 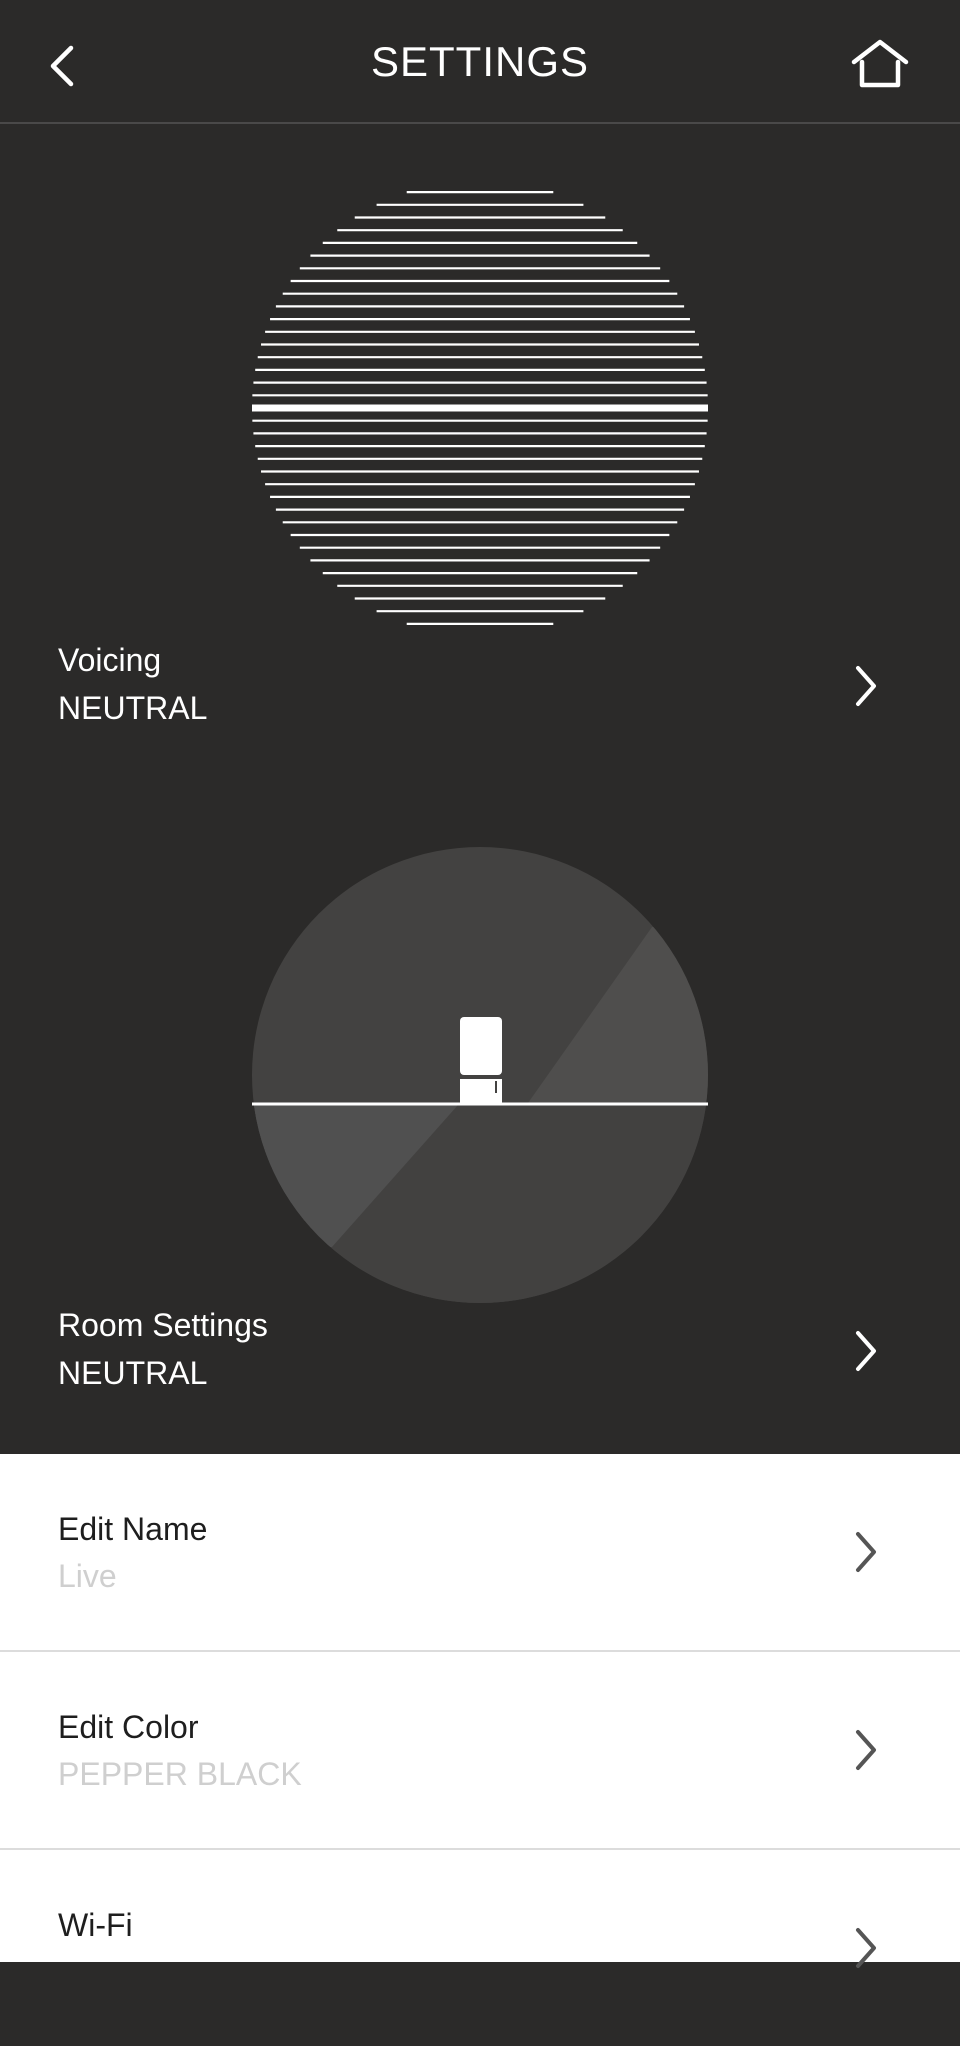 I want to click on header-bar: SETTINGS, so click(x=480, y=62).